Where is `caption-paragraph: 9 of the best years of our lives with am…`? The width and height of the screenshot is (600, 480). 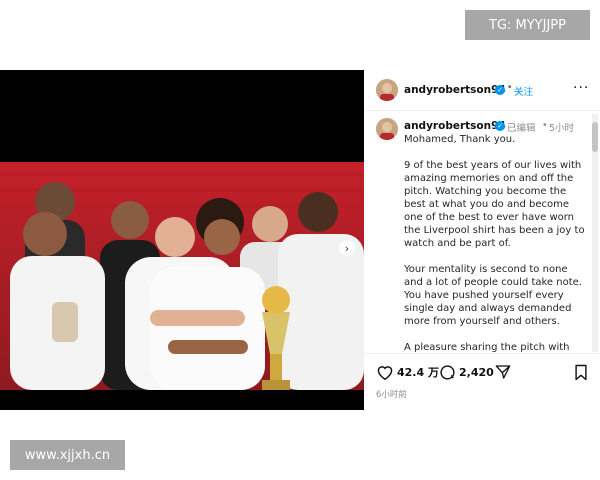 caption-paragraph: 9 of the best years of our lives with am… is located at coordinates (494, 204).